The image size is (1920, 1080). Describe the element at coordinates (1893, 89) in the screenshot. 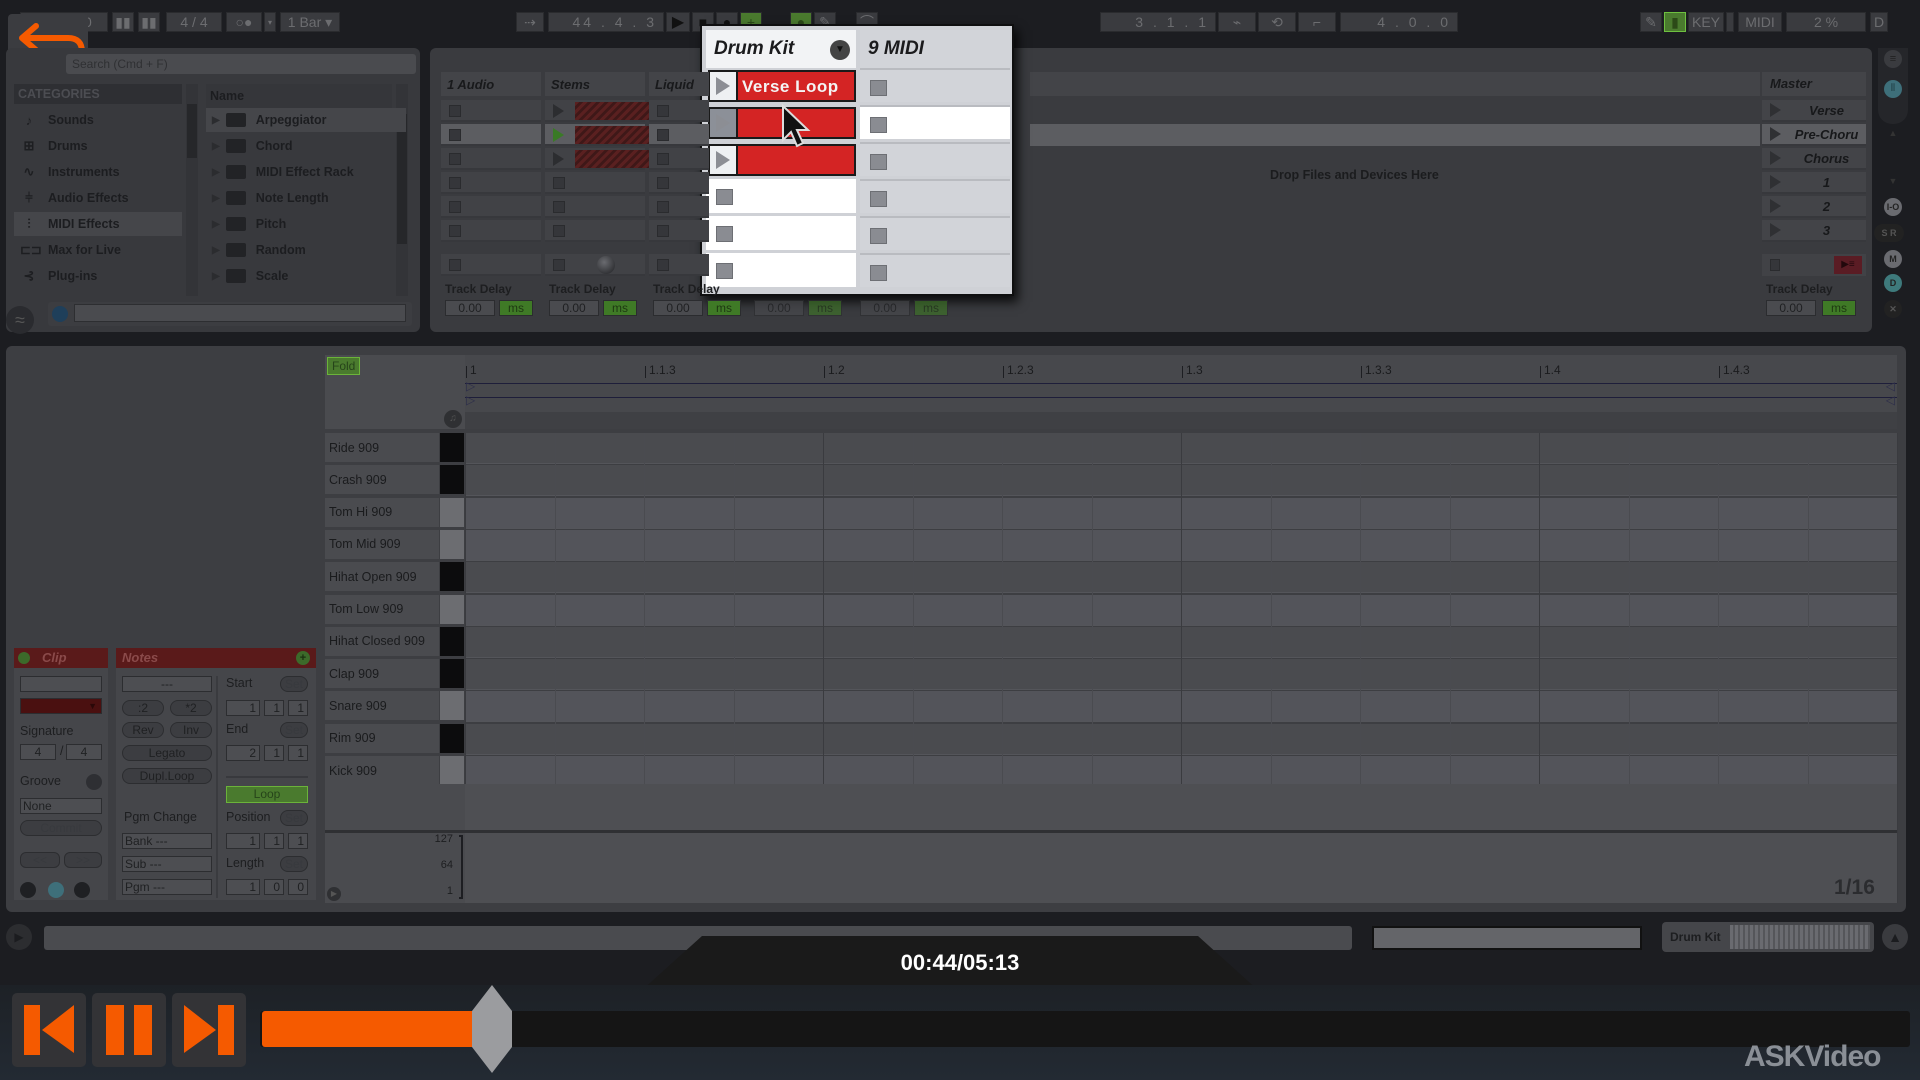

I see `session-view-icon: ⦀` at that location.